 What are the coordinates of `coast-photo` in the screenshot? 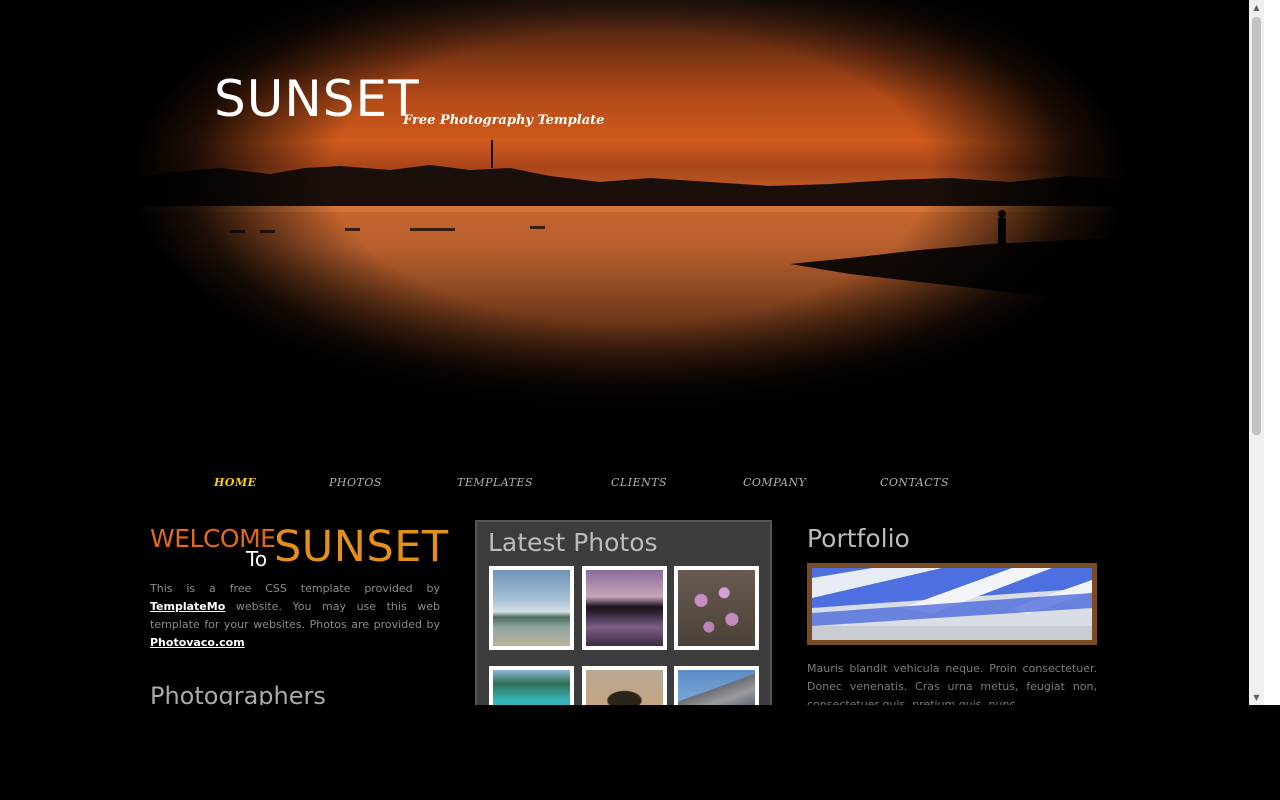 It's located at (531, 687).